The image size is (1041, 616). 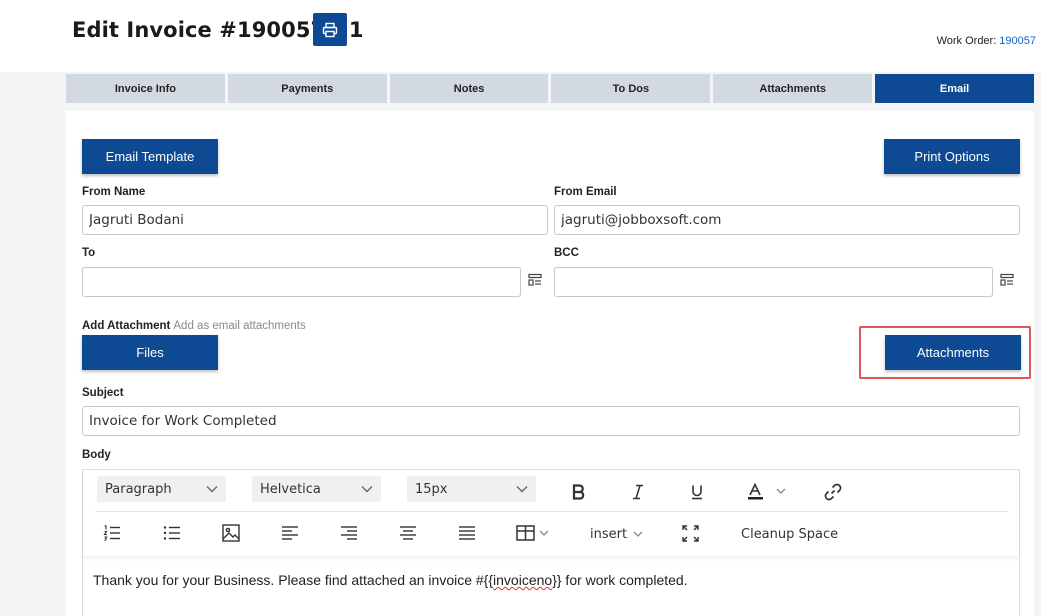 I want to click on print-options-button: Print Options, so click(x=952, y=156).